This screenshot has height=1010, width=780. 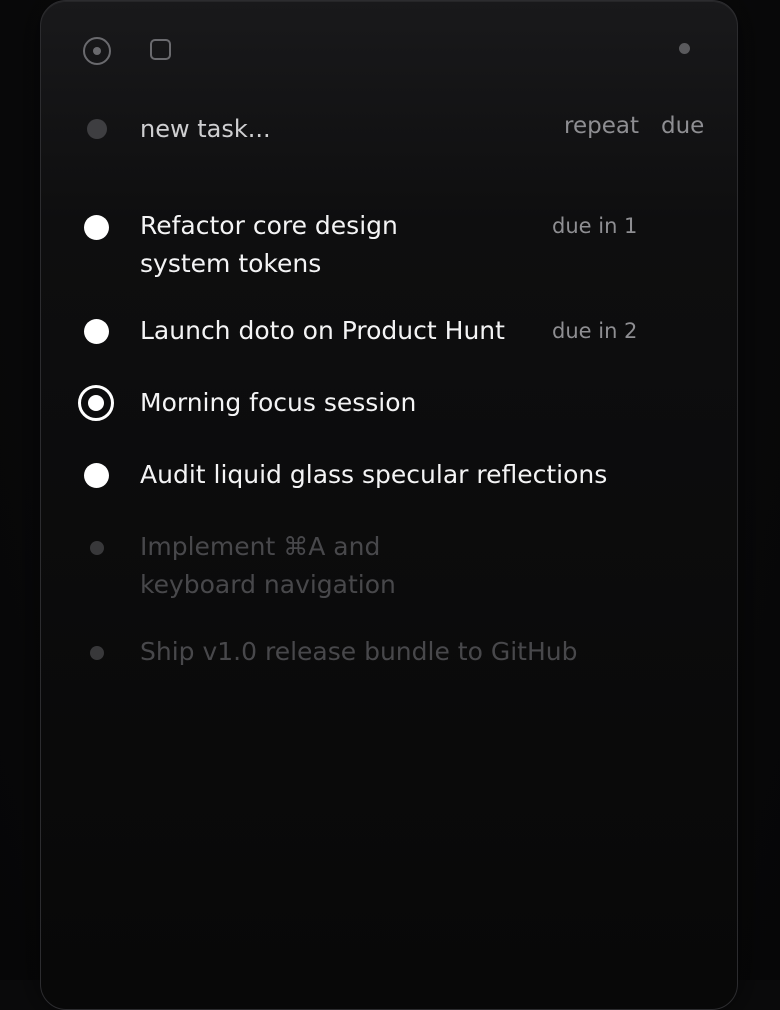 What do you see at coordinates (682, 126) in the screenshot?
I see `due-button: due` at bounding box center [682, 126].